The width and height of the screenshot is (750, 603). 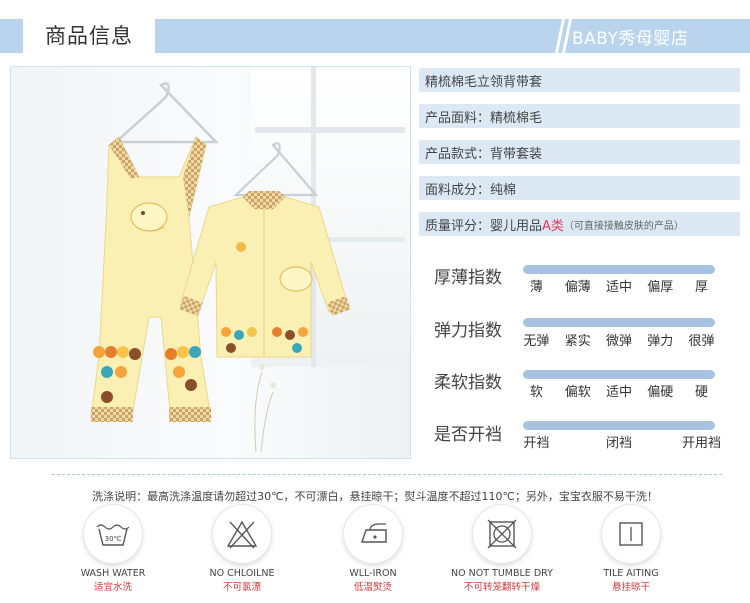 What do you see at coordinates (577, 287) in the screenshot?
I see `rating-option: 偏薄` at bounding box center [577, 287].